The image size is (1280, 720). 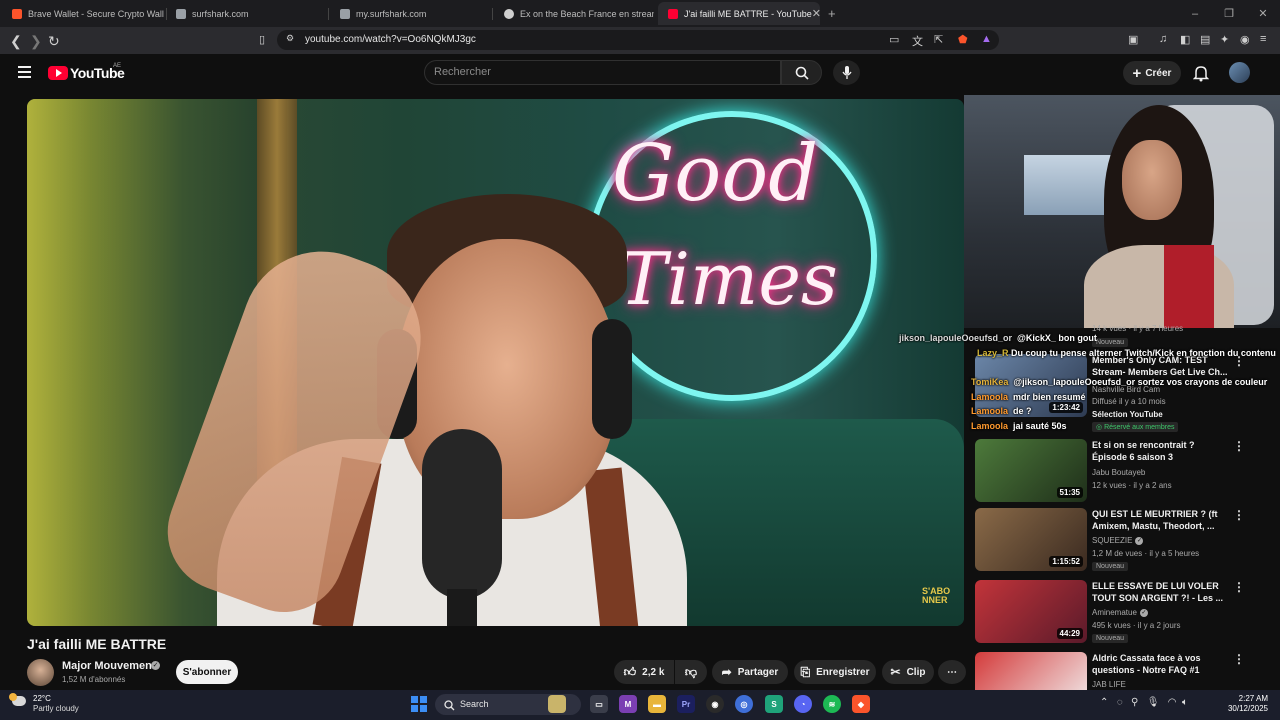 I want to click on voice-search-button, so click(x=846, y=72).